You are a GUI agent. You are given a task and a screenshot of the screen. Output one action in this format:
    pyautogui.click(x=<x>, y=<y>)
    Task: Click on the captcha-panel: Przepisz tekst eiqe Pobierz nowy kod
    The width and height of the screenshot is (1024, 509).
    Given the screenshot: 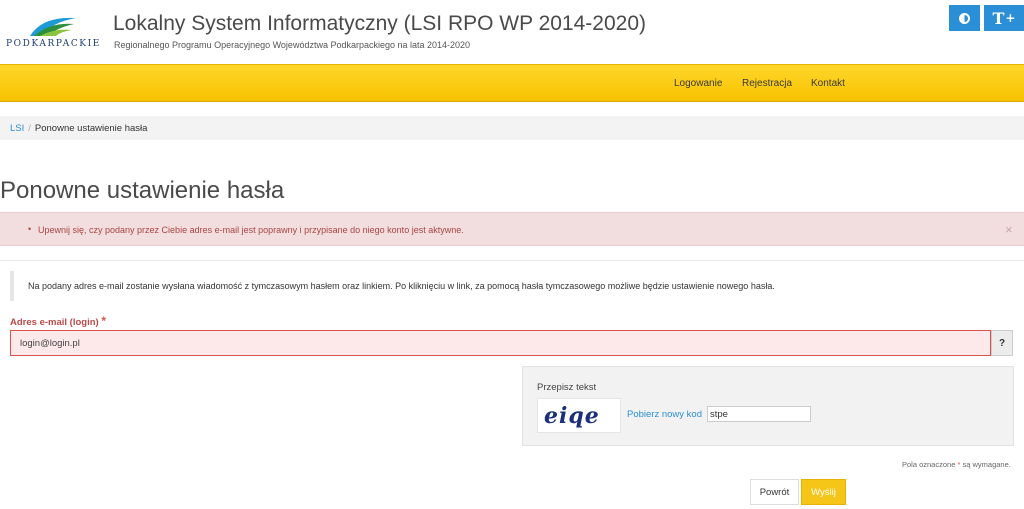 What is the action you would take?
    pyautogui.click(x=768, y=406)
    